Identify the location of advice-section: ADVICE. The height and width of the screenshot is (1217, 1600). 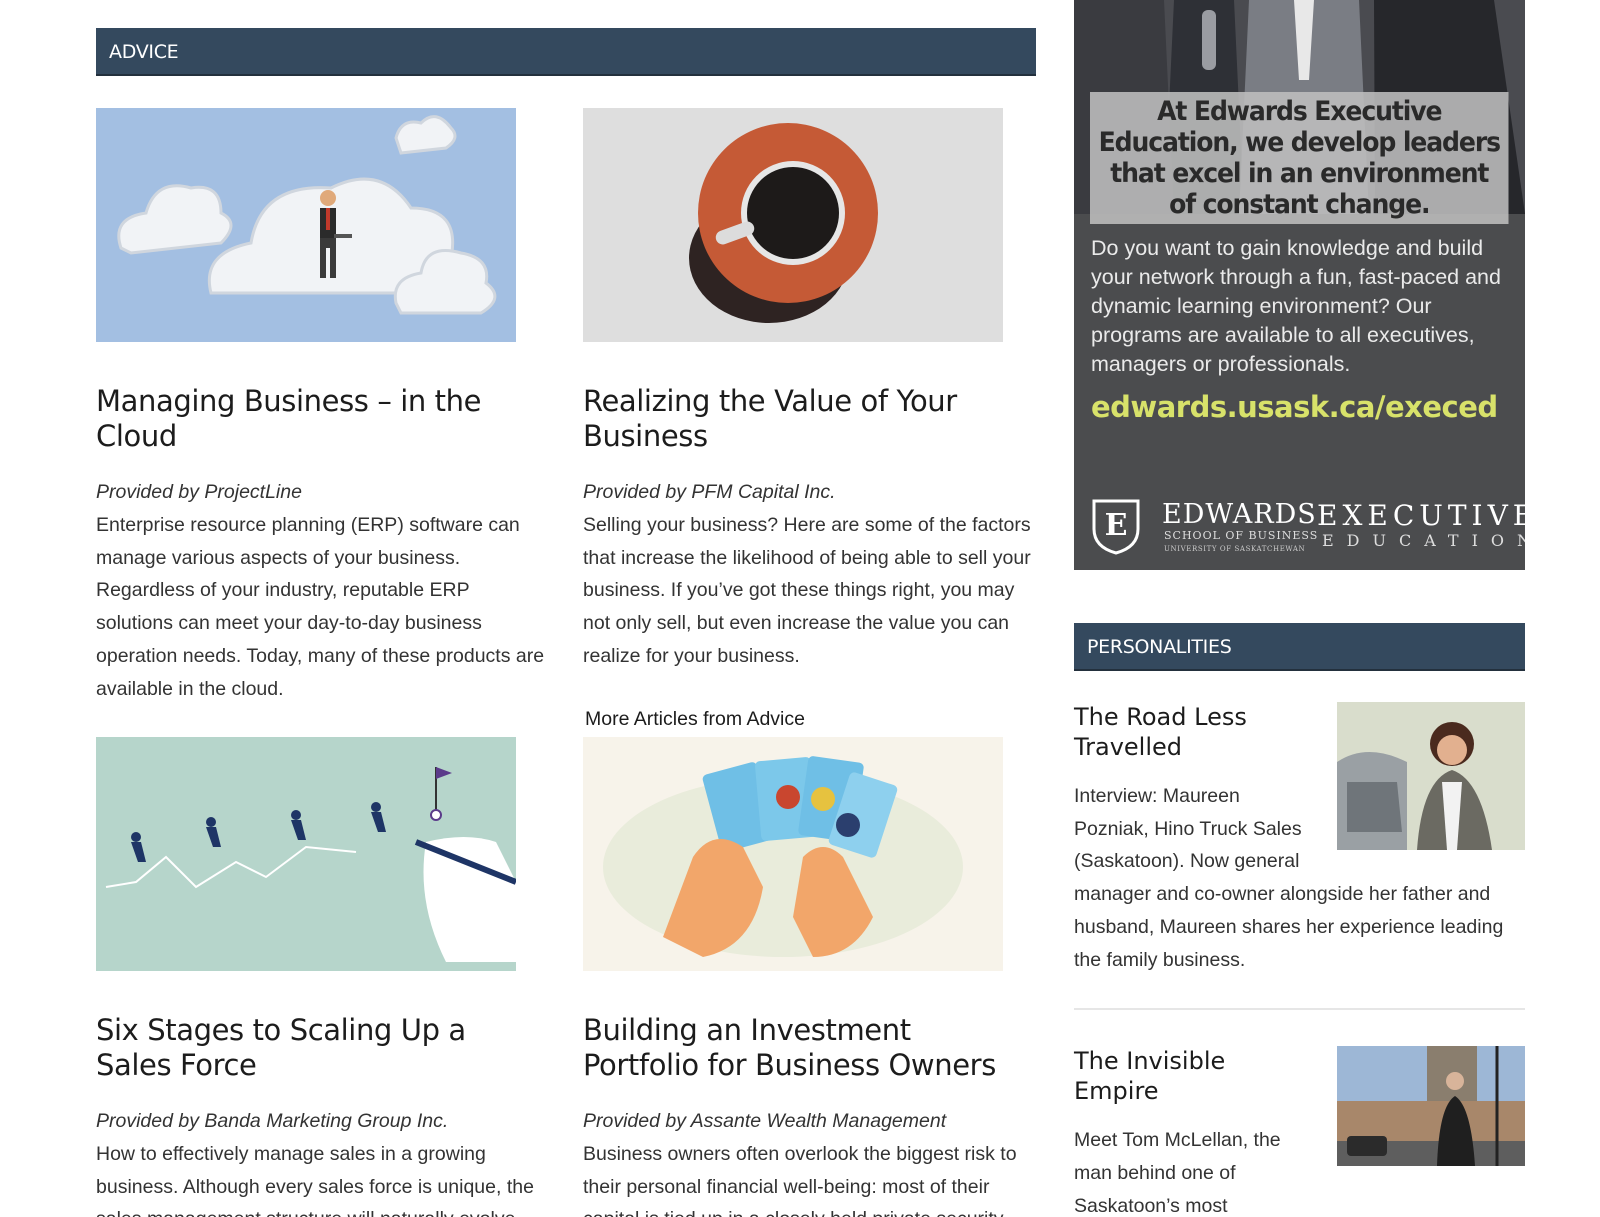
(566, 52).